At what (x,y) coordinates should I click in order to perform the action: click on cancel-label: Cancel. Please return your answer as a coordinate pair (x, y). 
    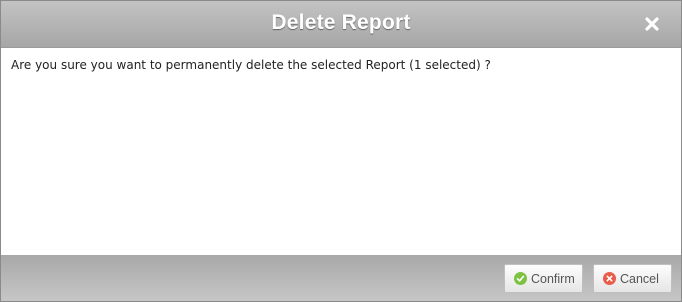
    Looking at the image, I should click on (639, 278).